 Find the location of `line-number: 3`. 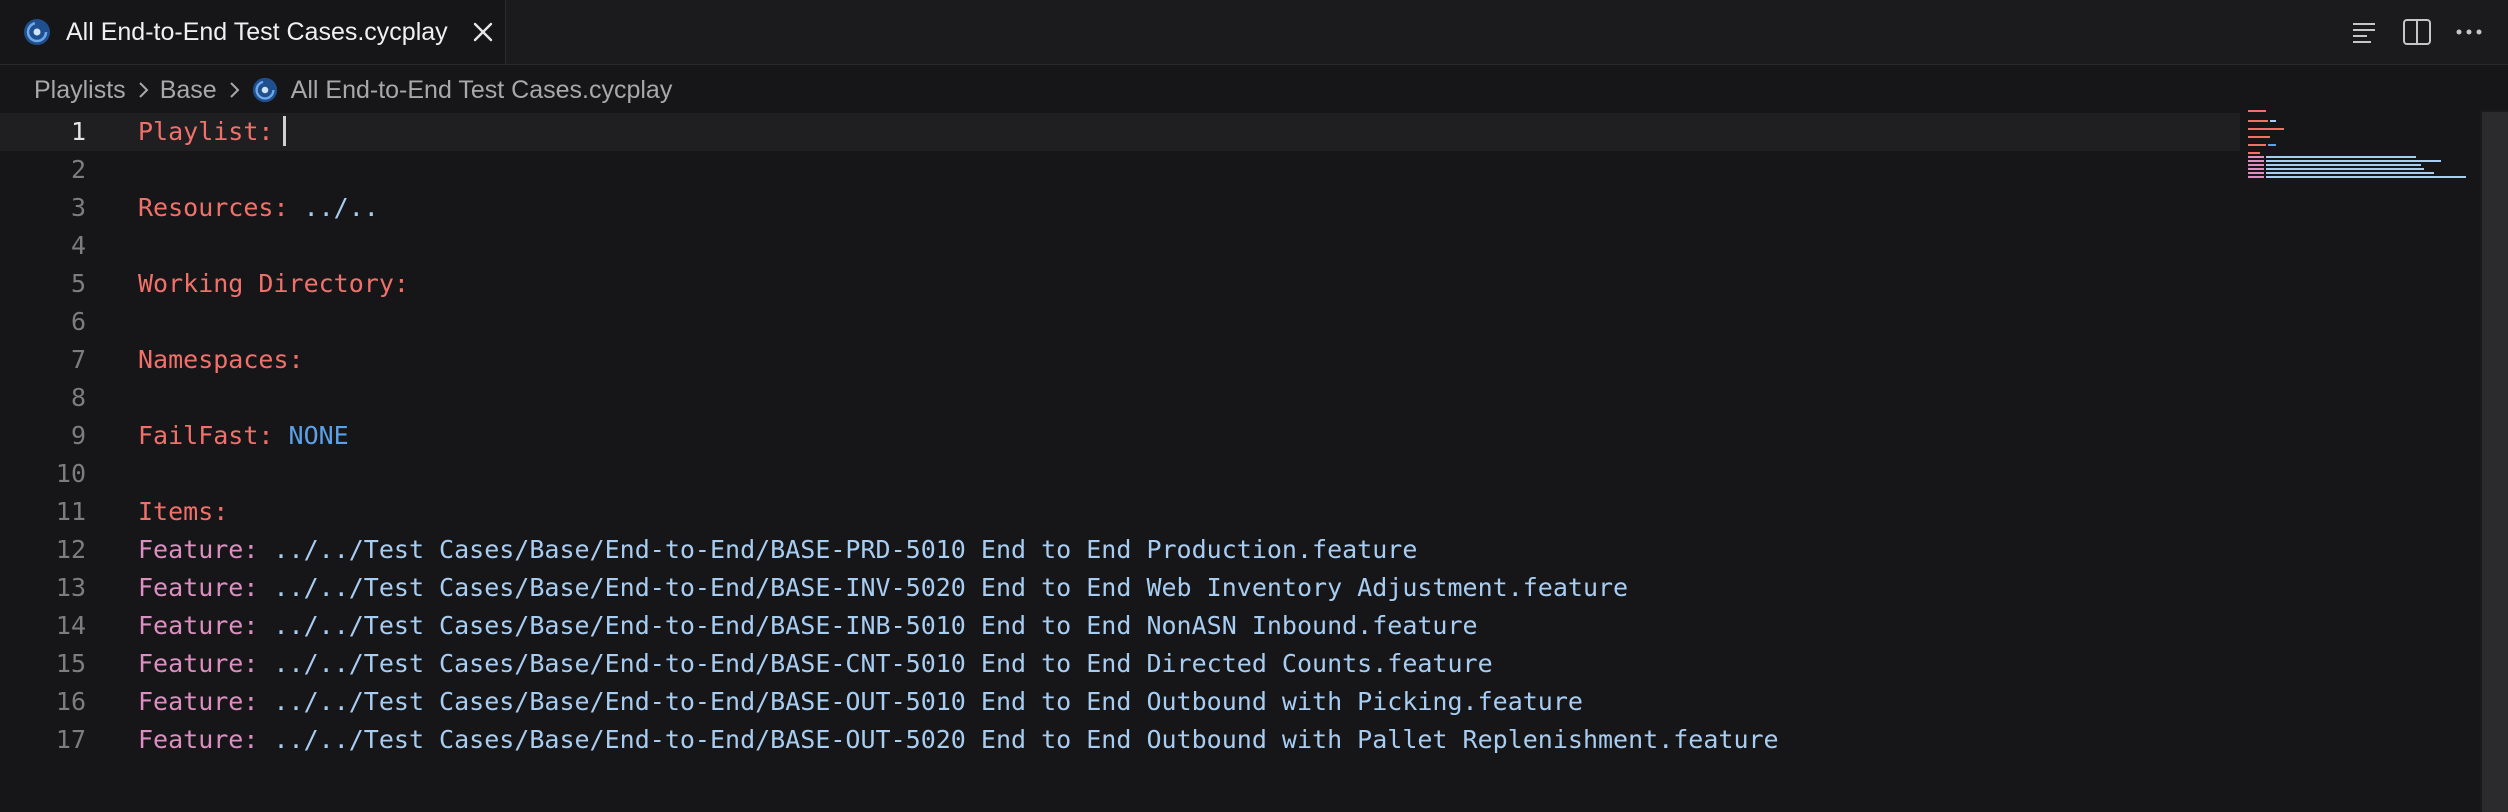

line-number: 3 is located at coordinates (78, 207).